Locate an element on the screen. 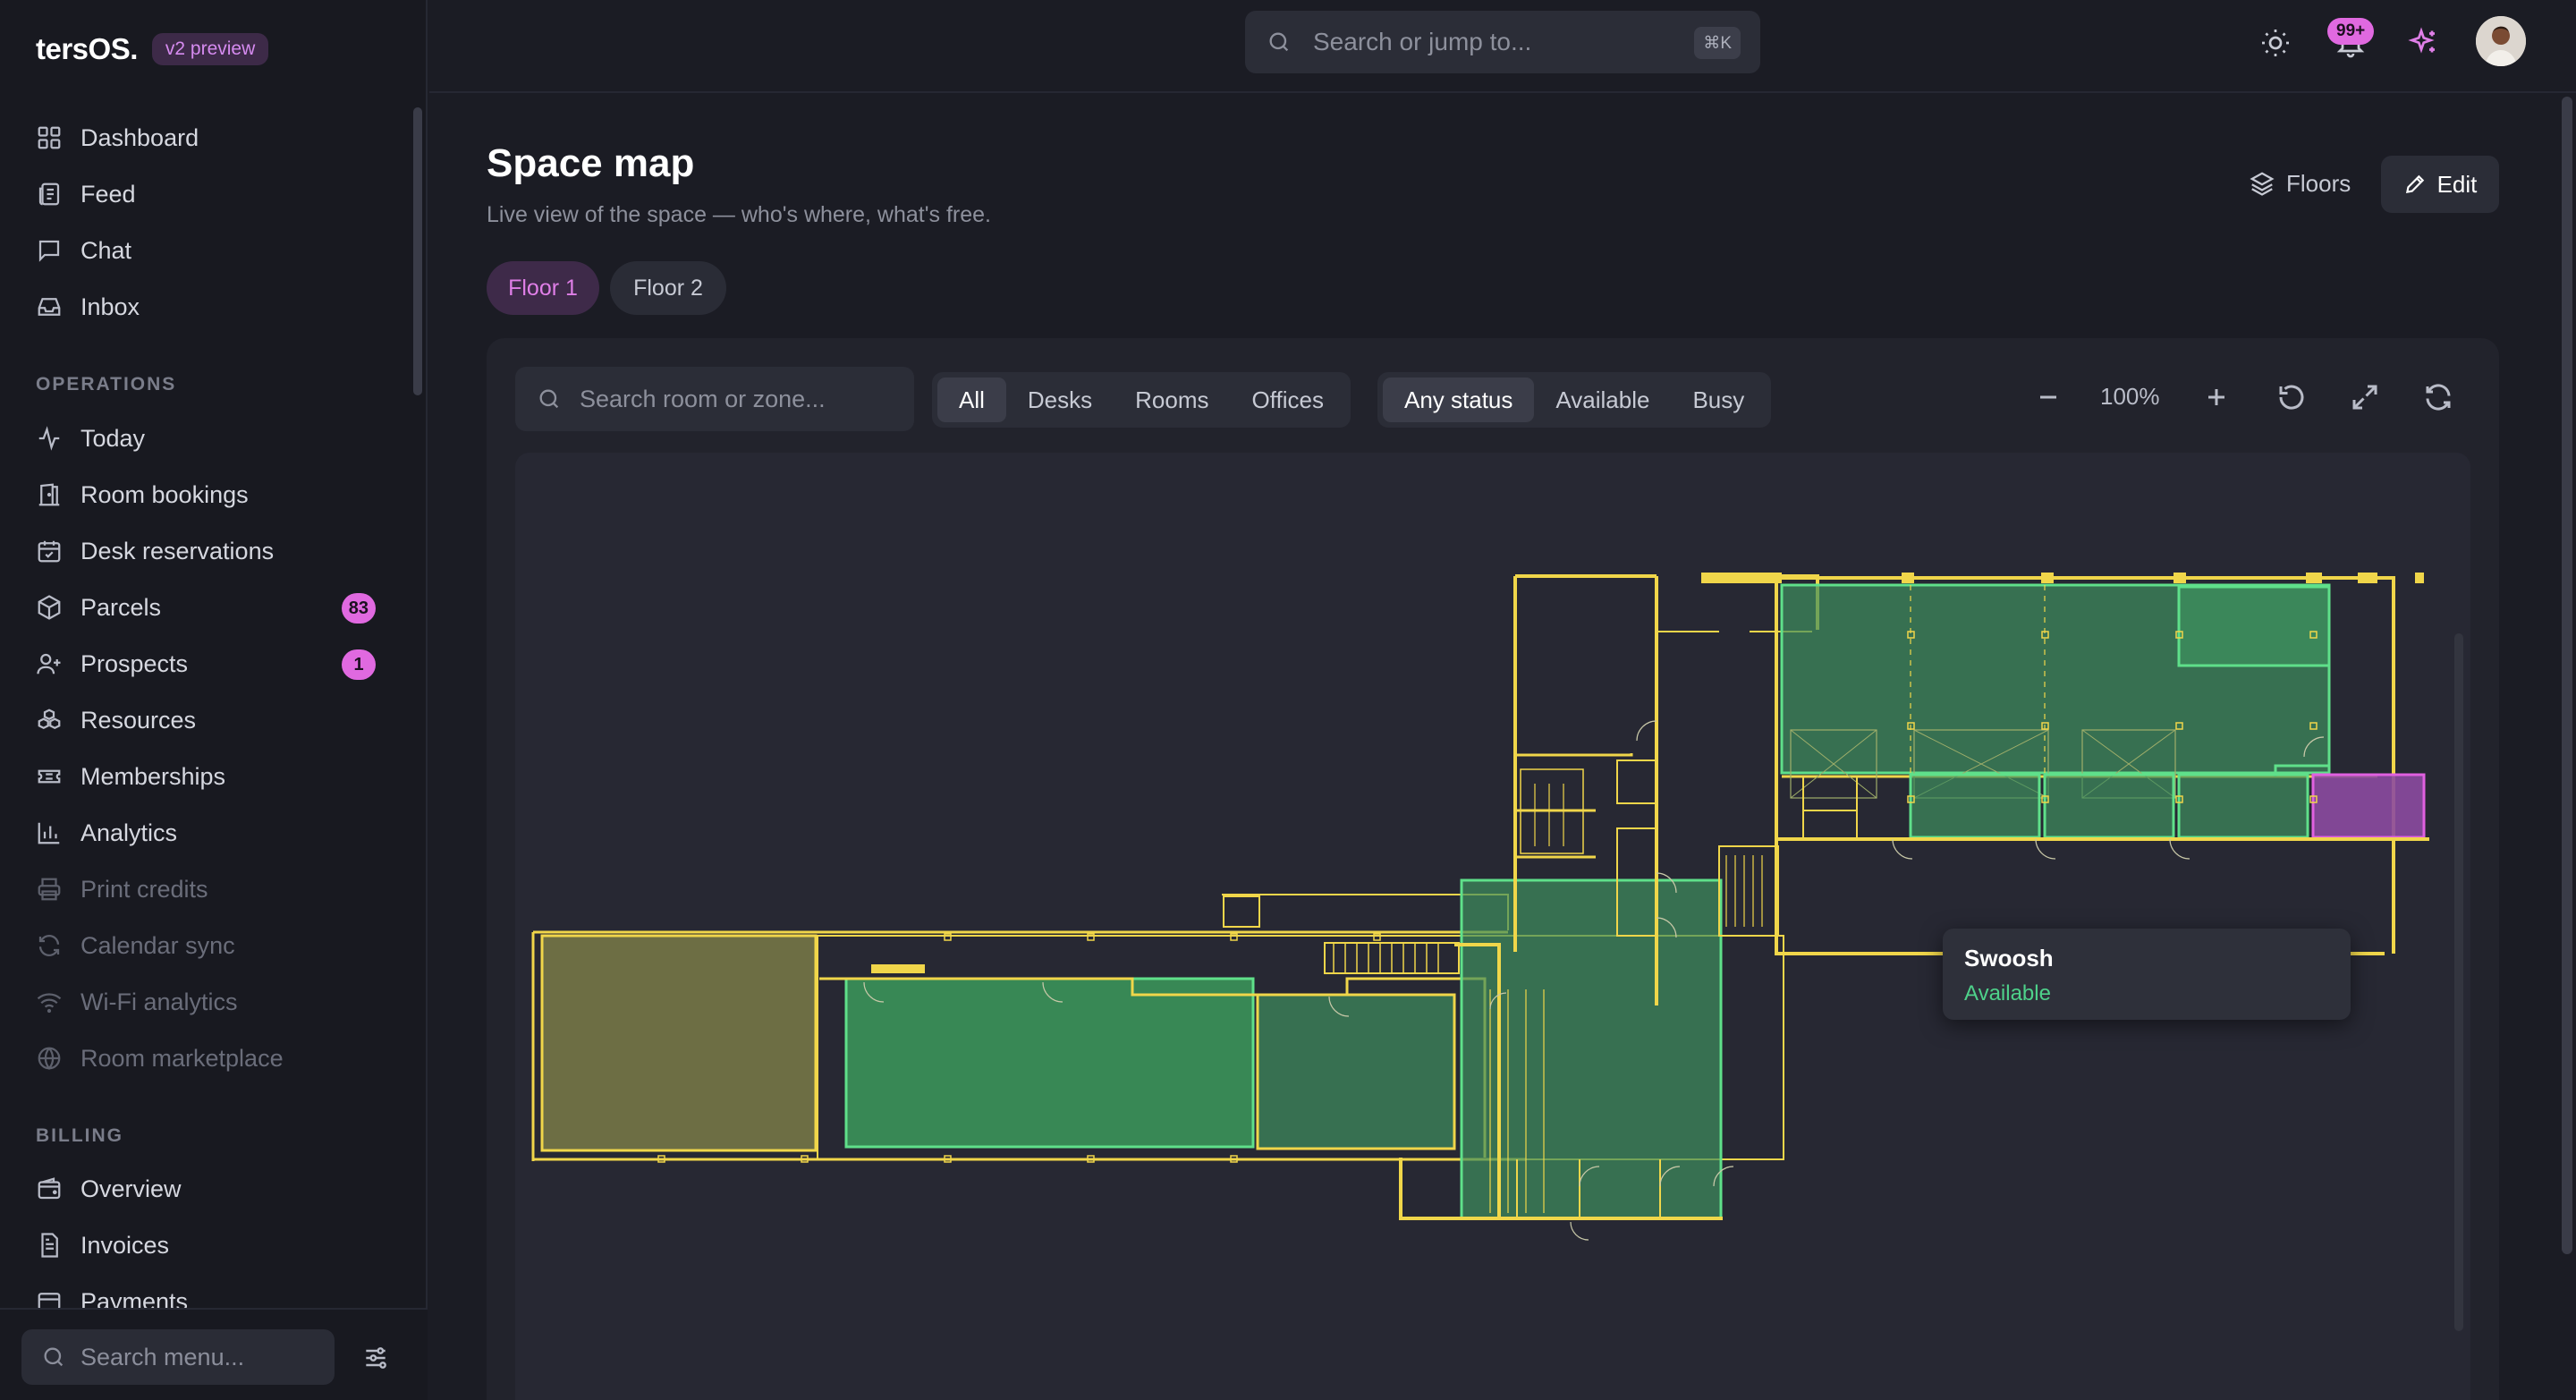 This screenshot has width=2576, height=1400. sidebar-item-label: Inbox is located at coordinates (110, 306).